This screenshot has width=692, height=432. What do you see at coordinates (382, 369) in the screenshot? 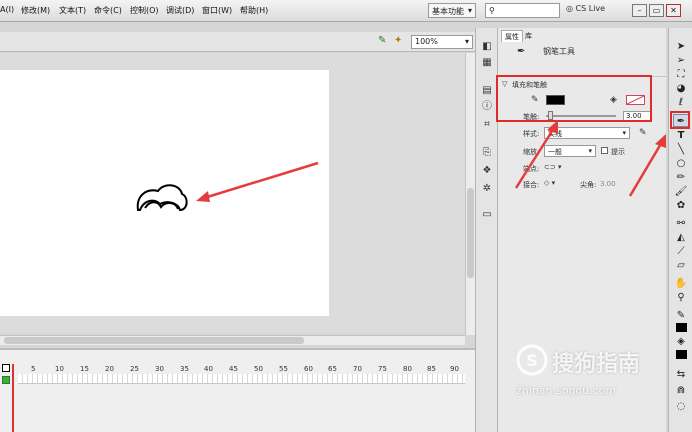
I see `frame-number: 75` at bounding box center [382, 369].